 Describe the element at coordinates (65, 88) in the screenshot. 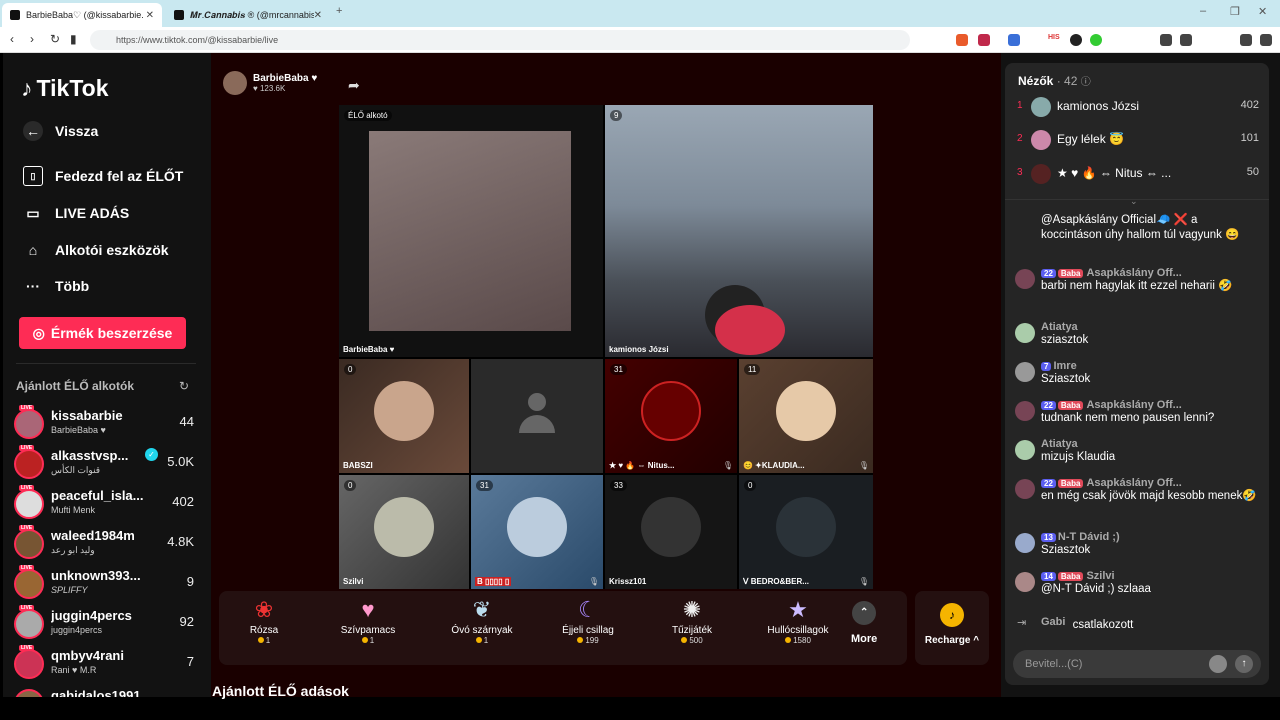

I see `tiktok-logo: ♪ TikTok` at that location.